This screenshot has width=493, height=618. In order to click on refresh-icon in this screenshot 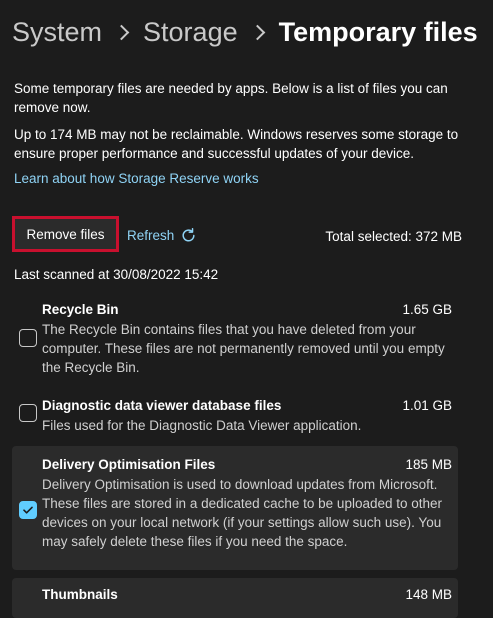, I will do `click(188, 234)`.